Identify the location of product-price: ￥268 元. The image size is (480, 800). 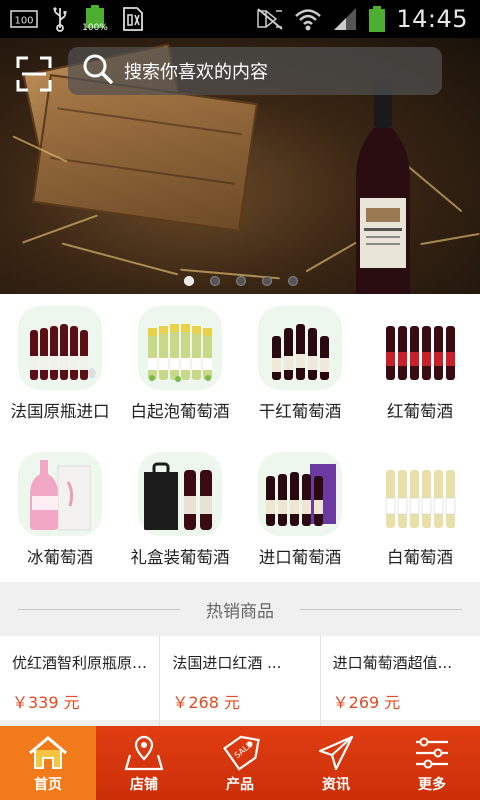
(206, 702).